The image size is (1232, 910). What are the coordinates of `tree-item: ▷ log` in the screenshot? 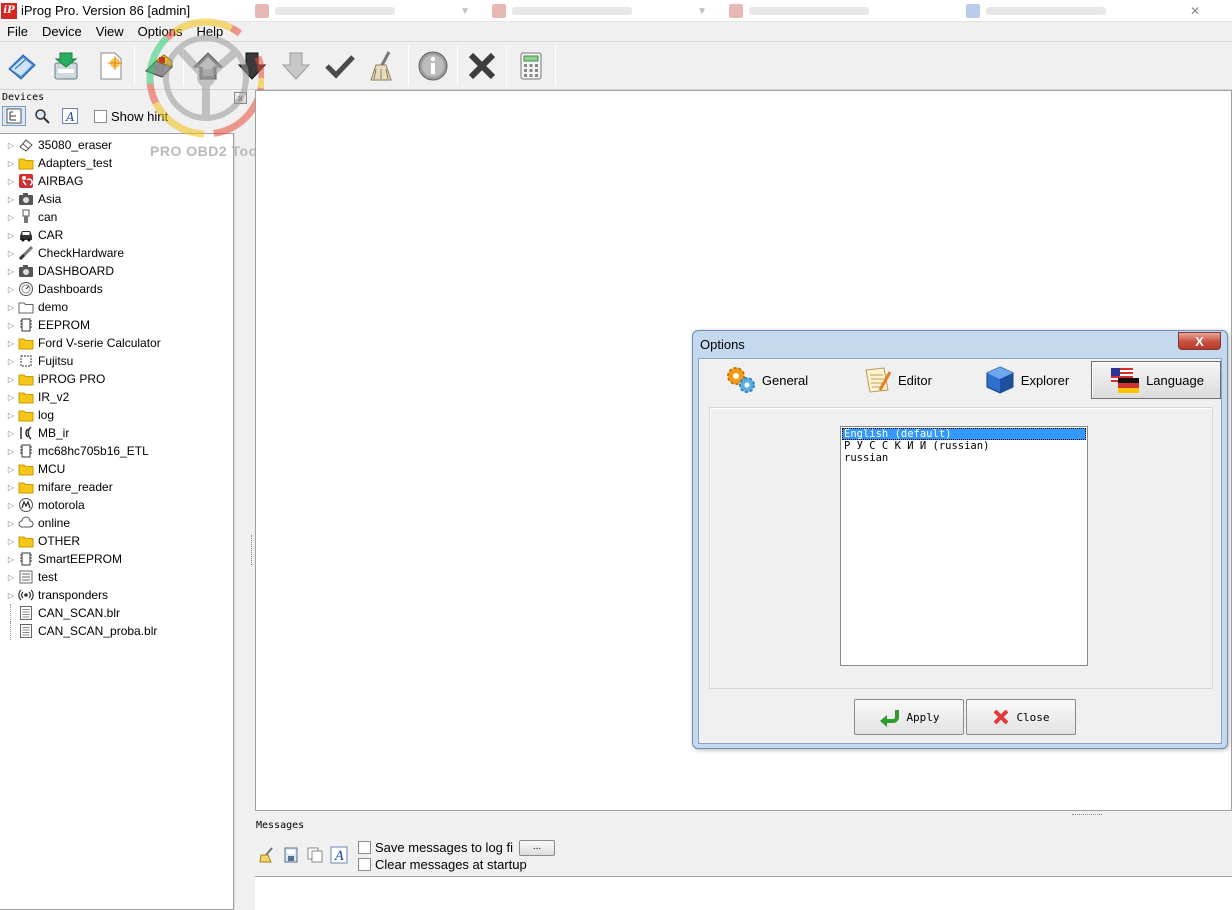 It's located at (116, 415).